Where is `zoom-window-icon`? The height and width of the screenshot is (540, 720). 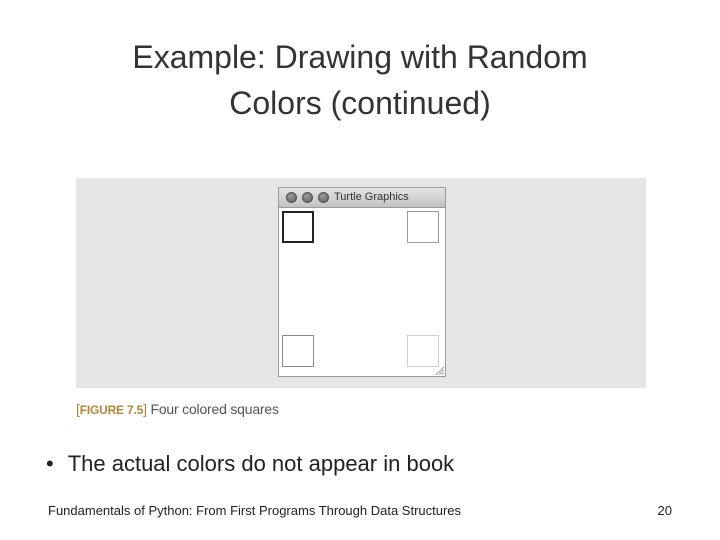 zoom-window-icon is located at coordinates (323, 197).